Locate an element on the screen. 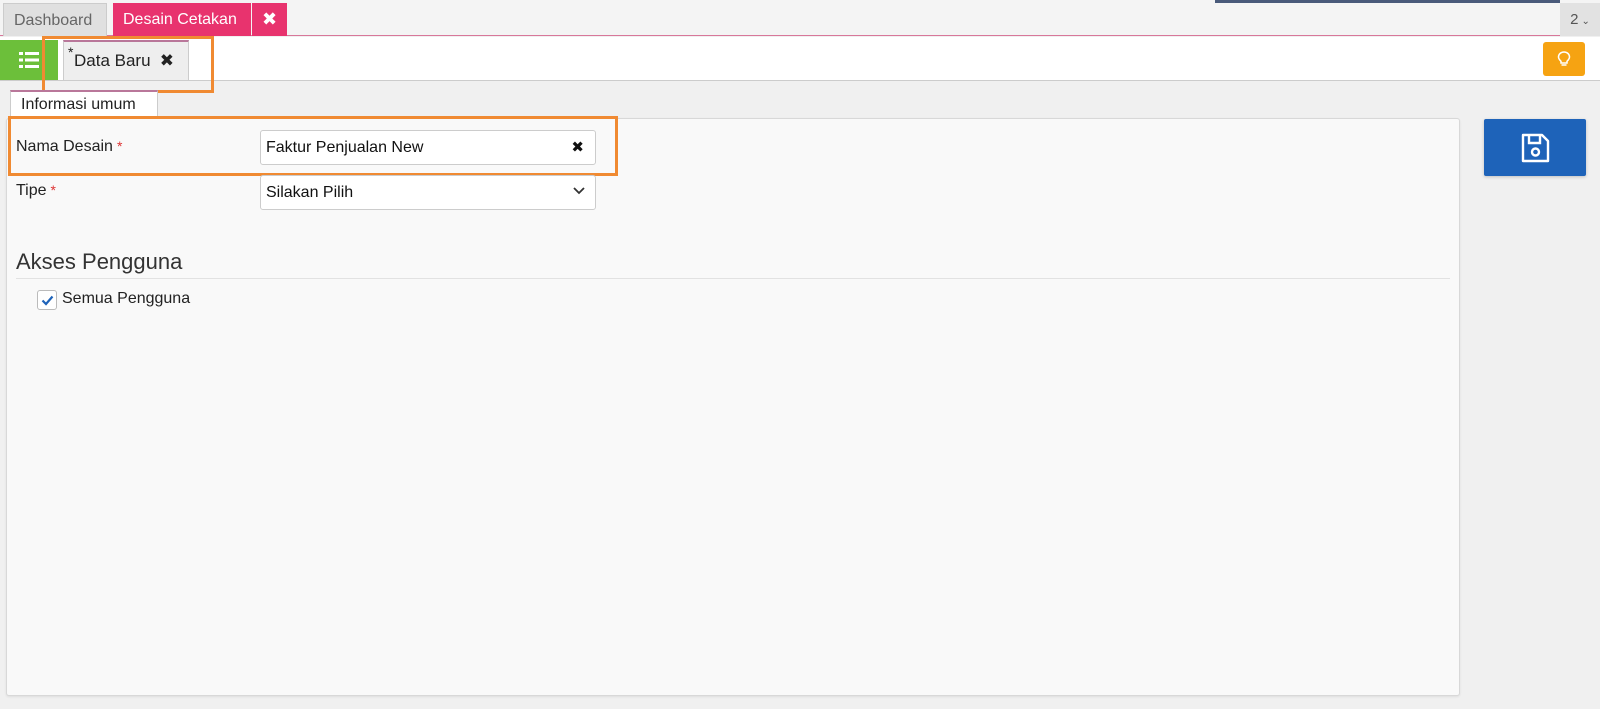  close-icon: ✖ is located at coordinates (269, 19).